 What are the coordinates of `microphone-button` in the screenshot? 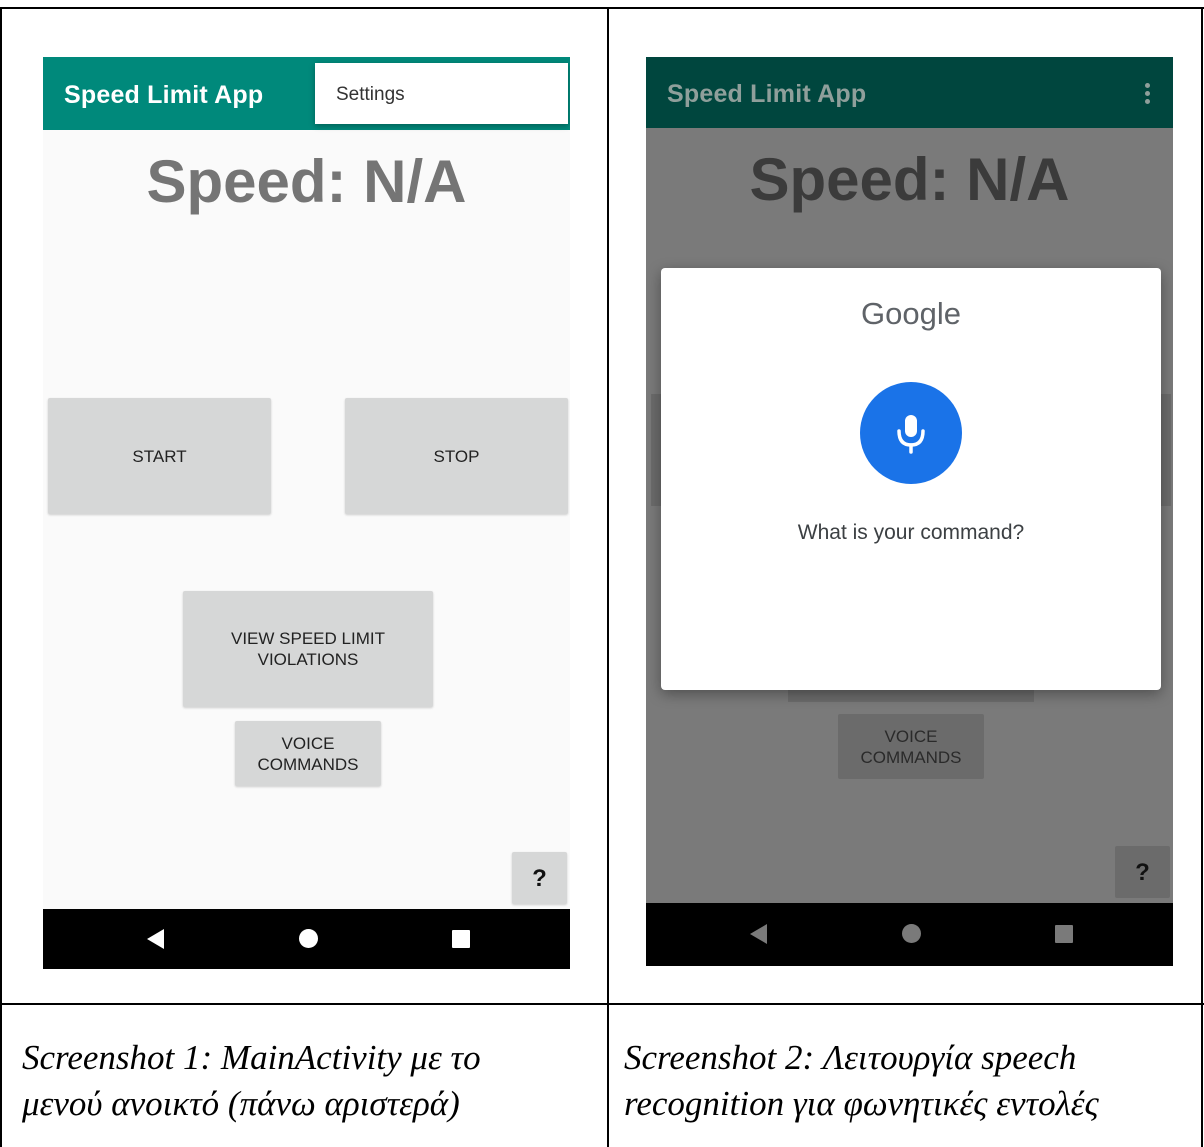 It's located at (911, 433).